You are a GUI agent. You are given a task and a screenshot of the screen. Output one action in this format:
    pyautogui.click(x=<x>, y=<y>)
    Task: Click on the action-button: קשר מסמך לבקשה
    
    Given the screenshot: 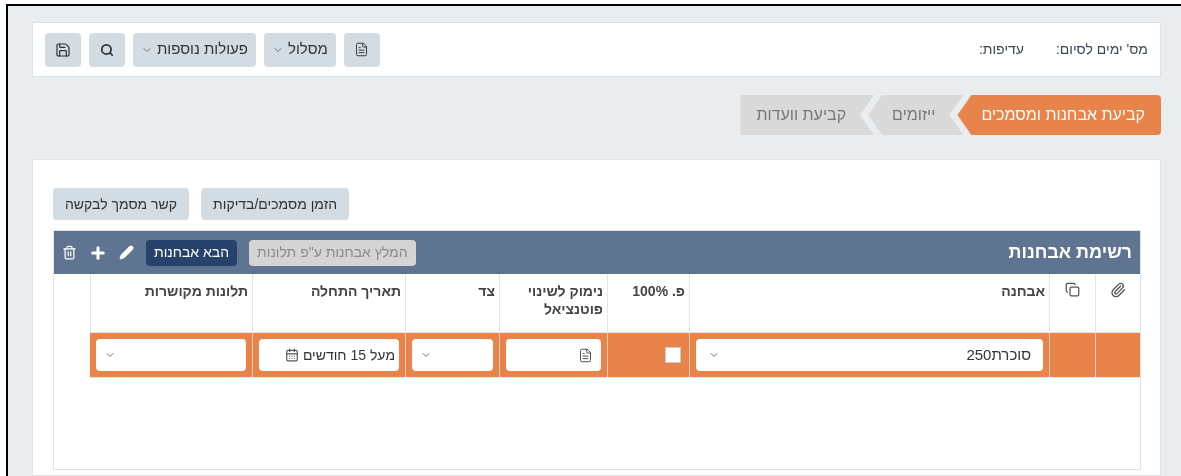 What is the action you would take?
    pyautogui.click(x=121, y=204)
    